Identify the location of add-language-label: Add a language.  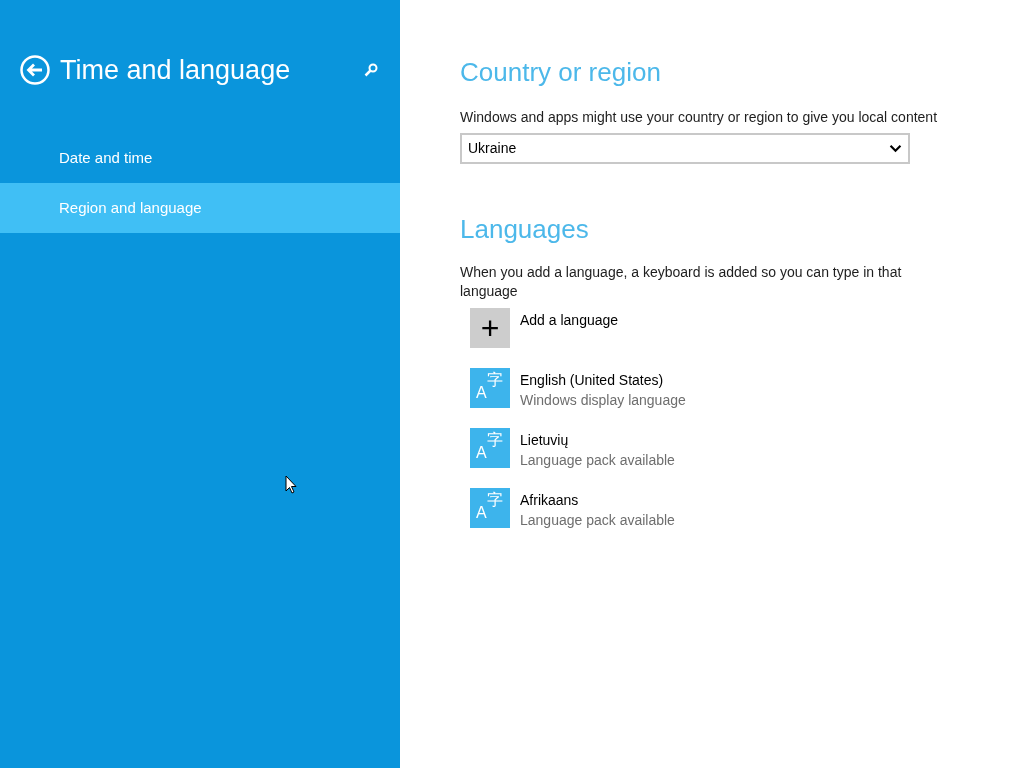
(569, 320).